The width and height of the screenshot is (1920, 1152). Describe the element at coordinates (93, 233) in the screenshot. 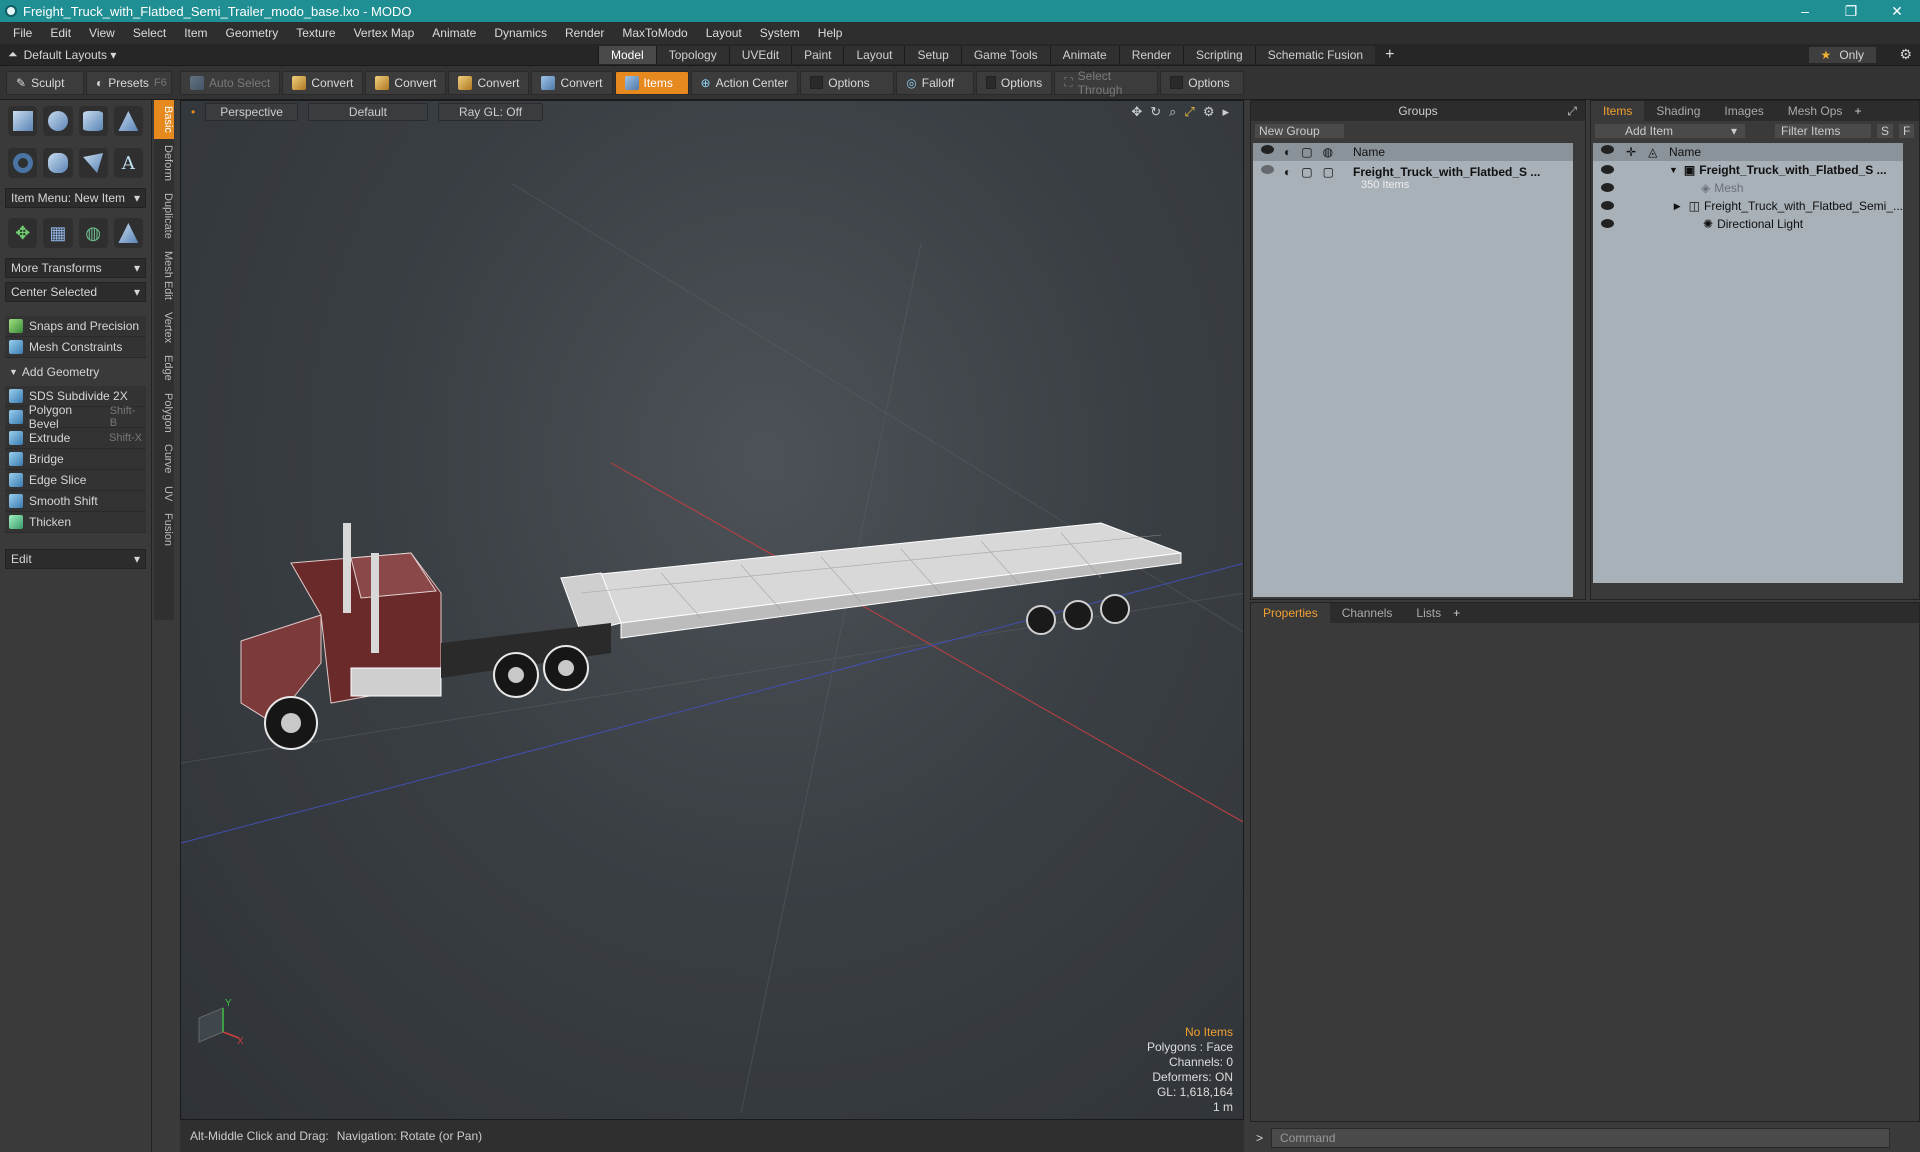

I see `globe-icon: ◍` at that location.